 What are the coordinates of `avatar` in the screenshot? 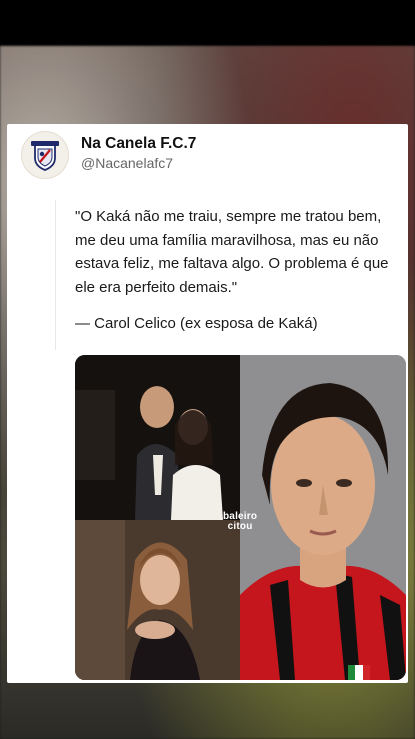 It's located at (45, 155).